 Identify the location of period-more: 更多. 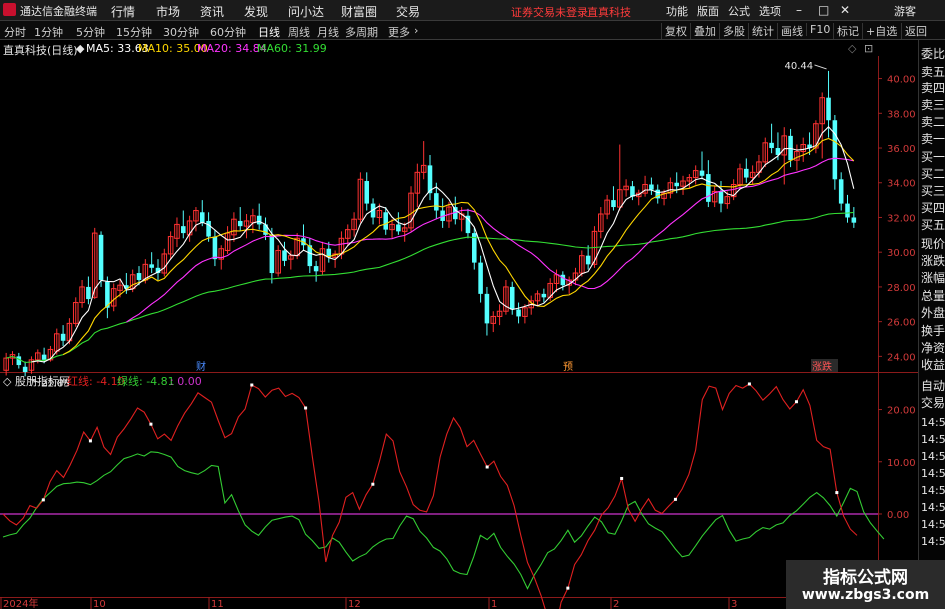
(399, 32).